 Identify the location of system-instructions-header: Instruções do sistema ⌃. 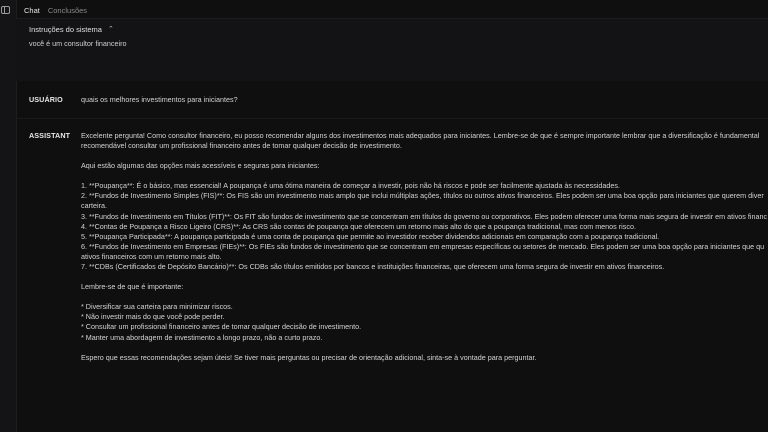
(71, 29).